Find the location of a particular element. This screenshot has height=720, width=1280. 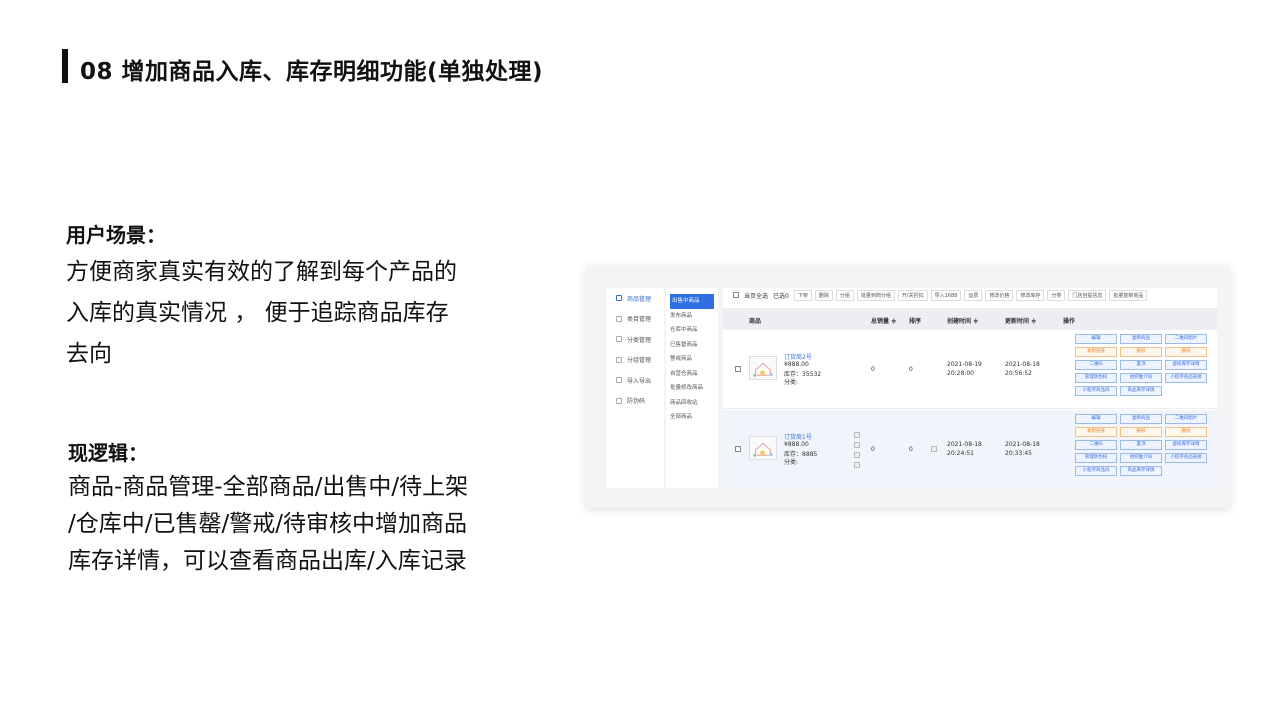

toolbar-button: 批量复制商品 is located at coordinates (1128, 295).